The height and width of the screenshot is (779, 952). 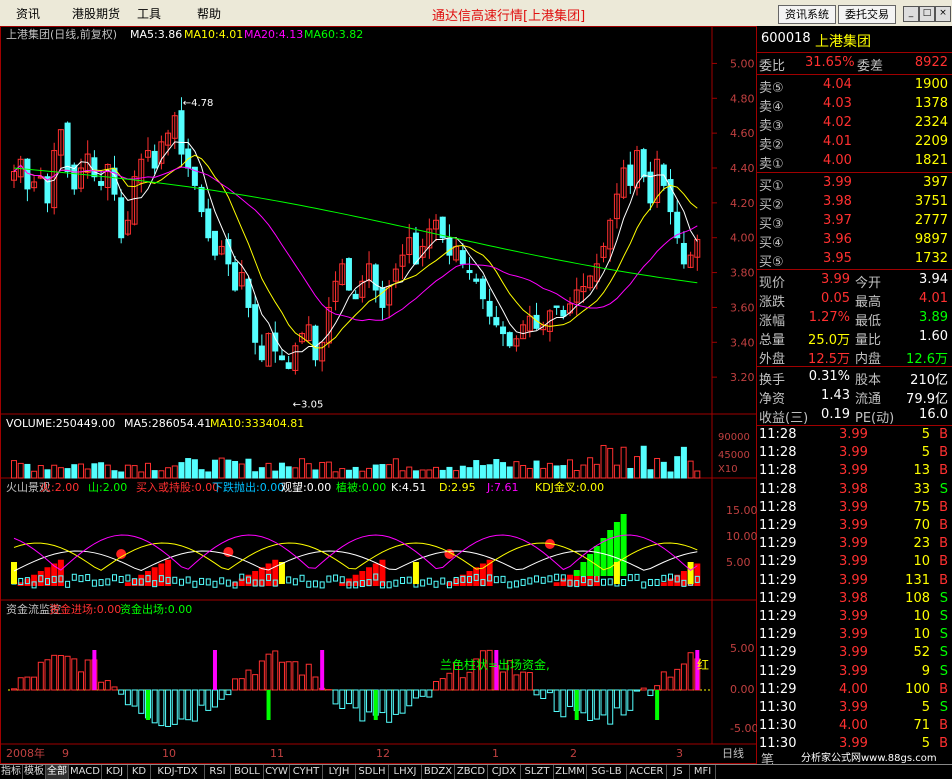 What do you see at coordinates (854, 435) in the screenshot?
I see `tick-row: 11:283.995B` at bounding box center [854, 435].